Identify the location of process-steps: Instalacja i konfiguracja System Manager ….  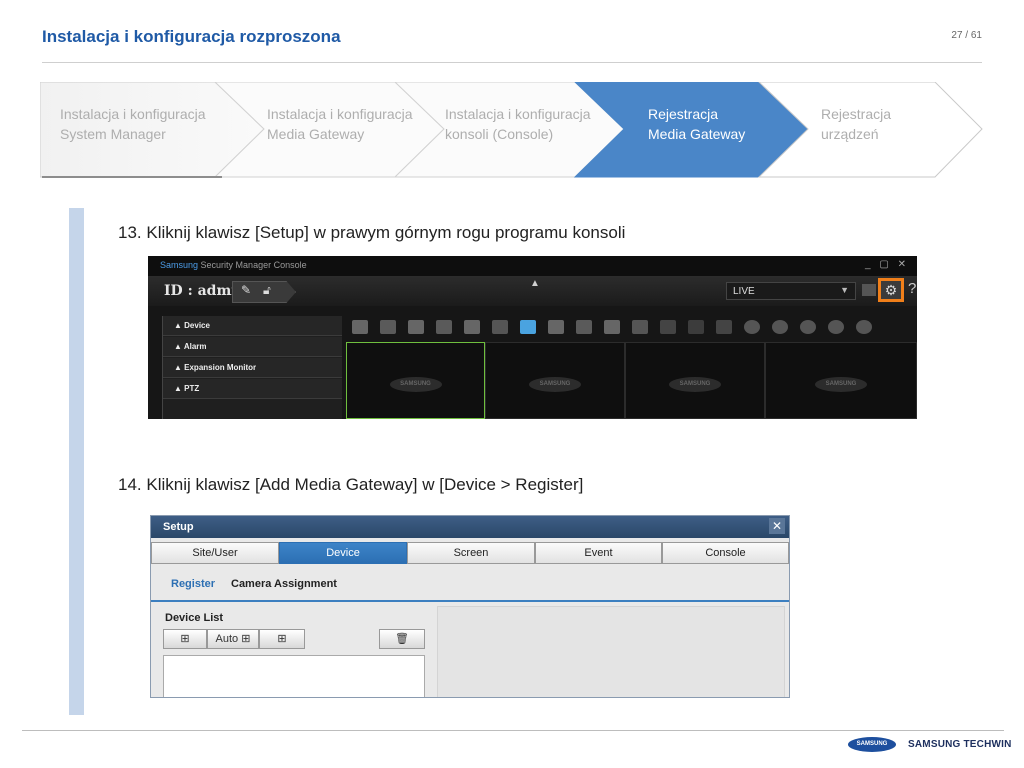
(512, 130).